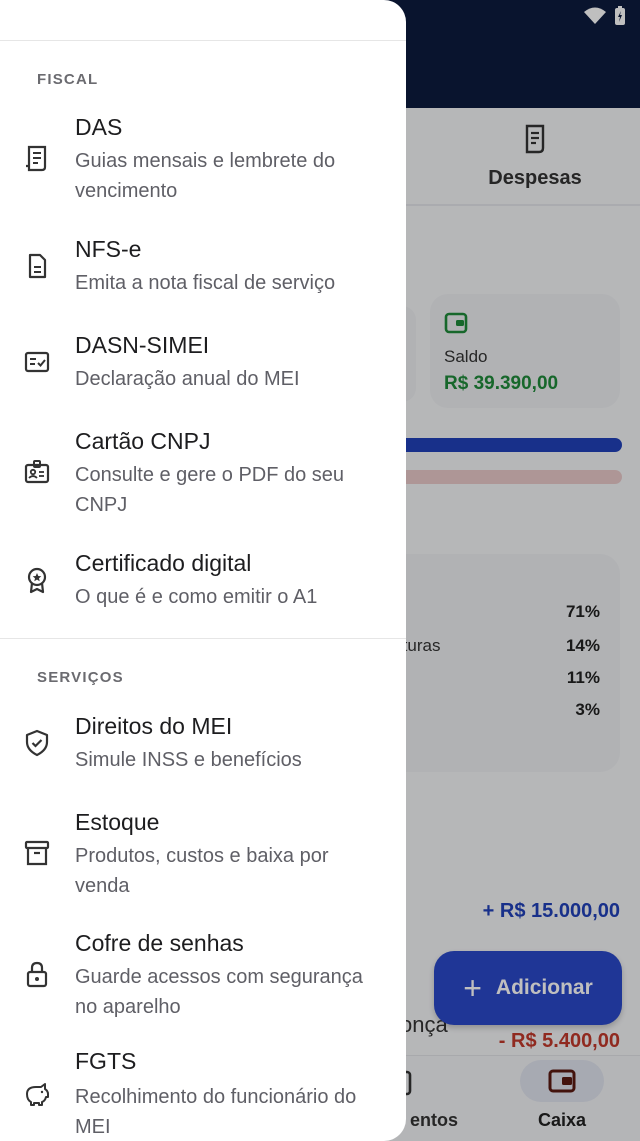  What do you see at coordinates (99, 127) in the screenshot?
I see `drawer-item-title: DAS` at bounding box center [99, 127].